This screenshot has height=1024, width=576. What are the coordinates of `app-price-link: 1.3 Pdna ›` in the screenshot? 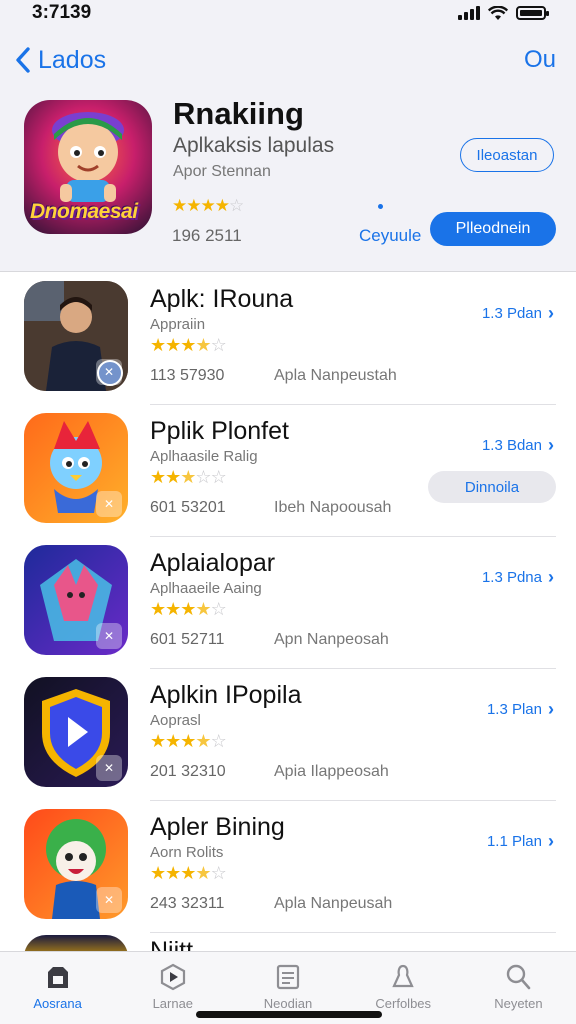 It's located at (518, 577).